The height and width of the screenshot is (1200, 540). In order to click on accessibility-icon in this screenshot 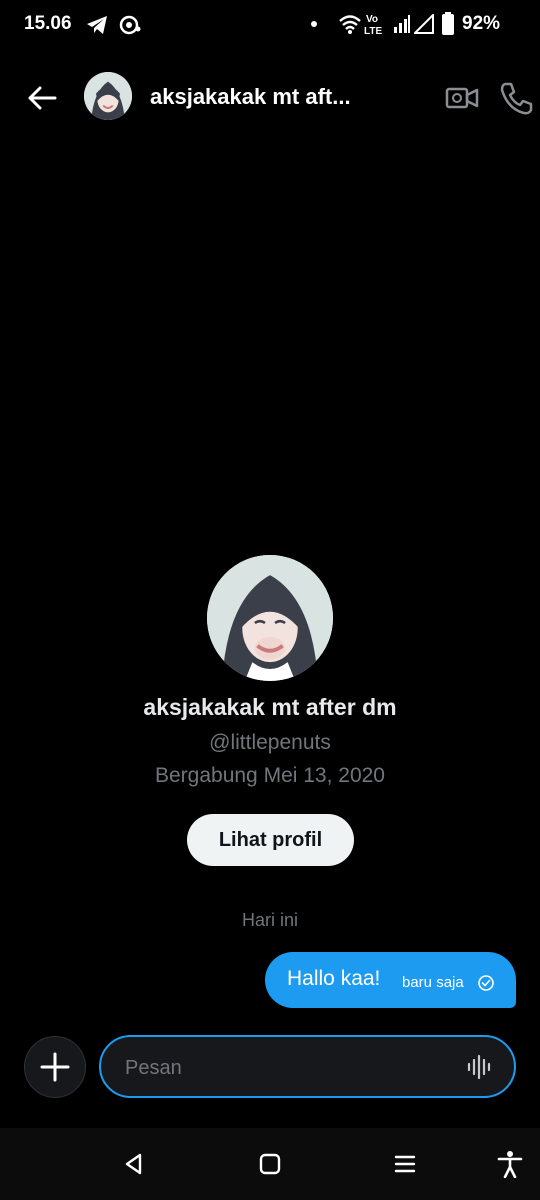, I will do `click(510, 1164)`.